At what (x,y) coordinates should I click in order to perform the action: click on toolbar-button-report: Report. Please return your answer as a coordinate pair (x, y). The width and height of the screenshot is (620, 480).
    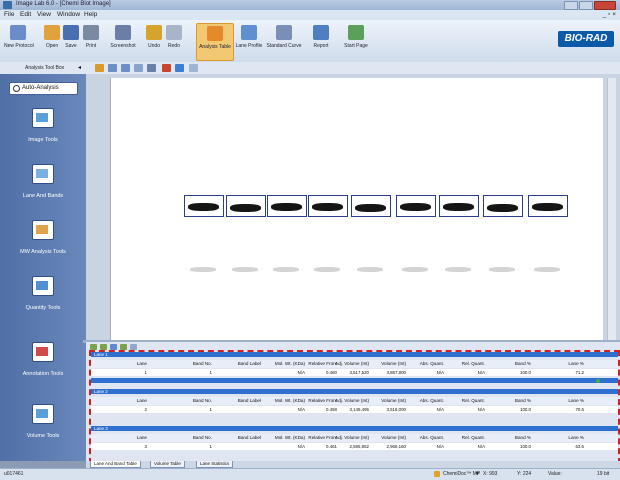
    Looking at the image, I should click on (321, 41).